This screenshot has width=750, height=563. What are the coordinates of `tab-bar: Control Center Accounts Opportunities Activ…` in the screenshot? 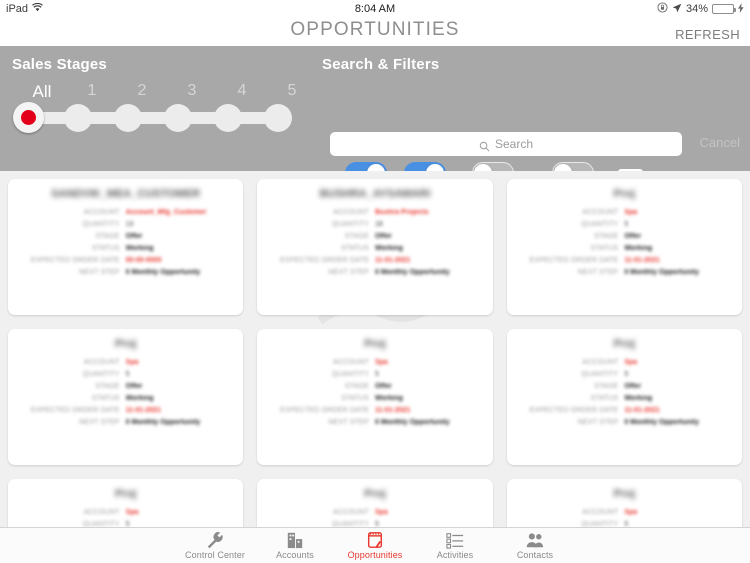 It's located at (375, 545).